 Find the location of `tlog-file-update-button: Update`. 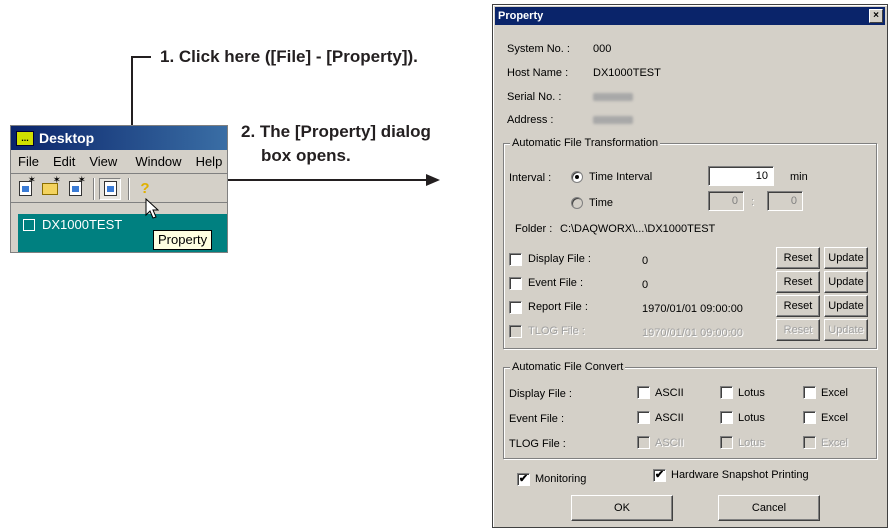

tlog-file-update-button: Update is located at coordinates (846, 330).